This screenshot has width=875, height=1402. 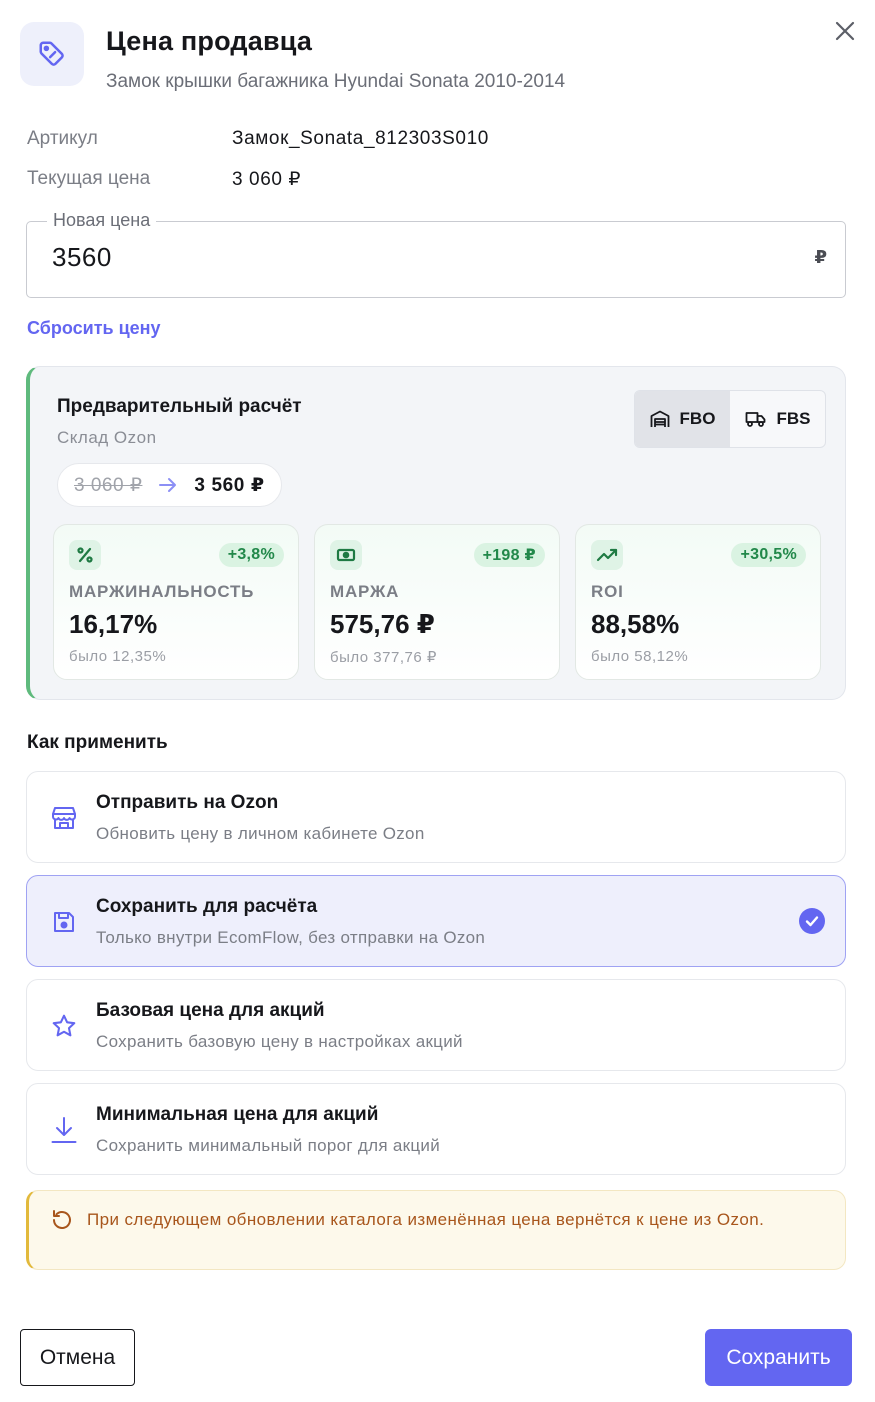 What do you see at coordinates (229, 485) in the screenshot?
I see `new-price: 3 560 ₽` at bounding box center [229, 485].